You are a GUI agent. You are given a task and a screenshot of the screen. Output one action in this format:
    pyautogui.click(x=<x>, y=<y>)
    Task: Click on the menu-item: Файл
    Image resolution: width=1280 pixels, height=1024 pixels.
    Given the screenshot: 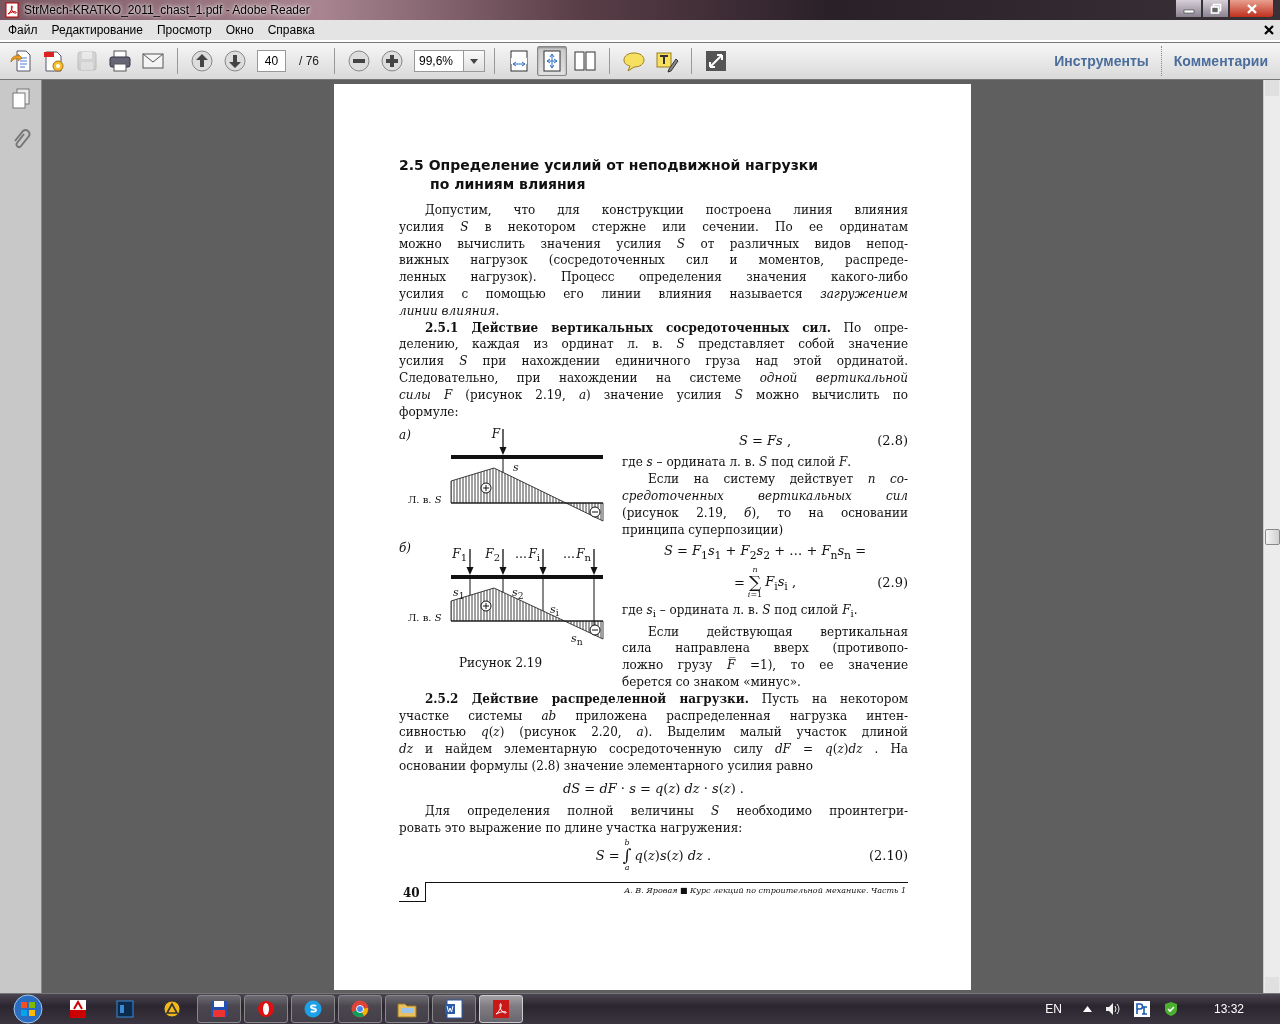 What is the action you would take?
    pyautogui.click(x=23, y=30)
    